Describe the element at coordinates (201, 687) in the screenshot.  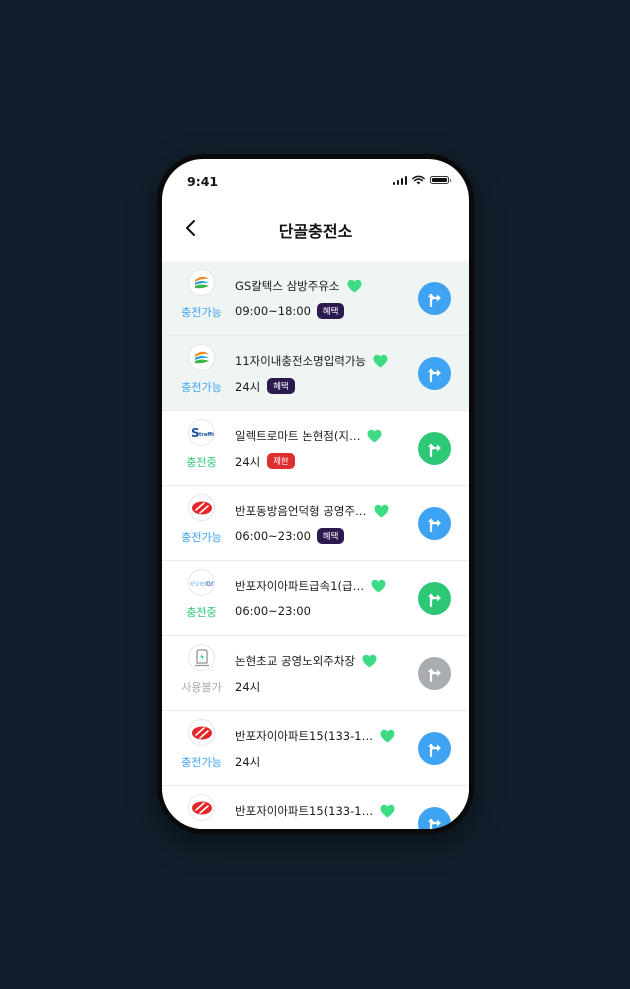
I see `charging-status: 사용불가` at that location.